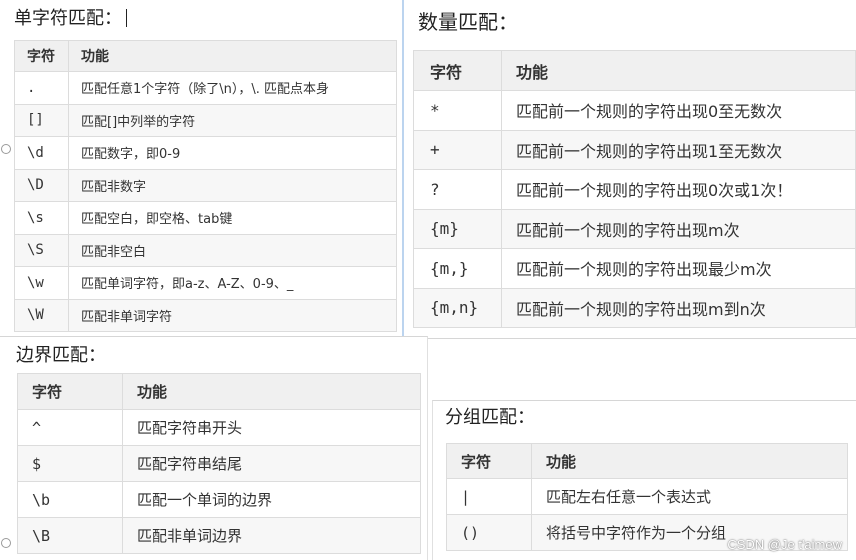 Image resolution: width=856 pixels, height=560 pixels. Describe the element at coordinates (70, 499) in the screenshot. I see `char-cell: \b` at that location.